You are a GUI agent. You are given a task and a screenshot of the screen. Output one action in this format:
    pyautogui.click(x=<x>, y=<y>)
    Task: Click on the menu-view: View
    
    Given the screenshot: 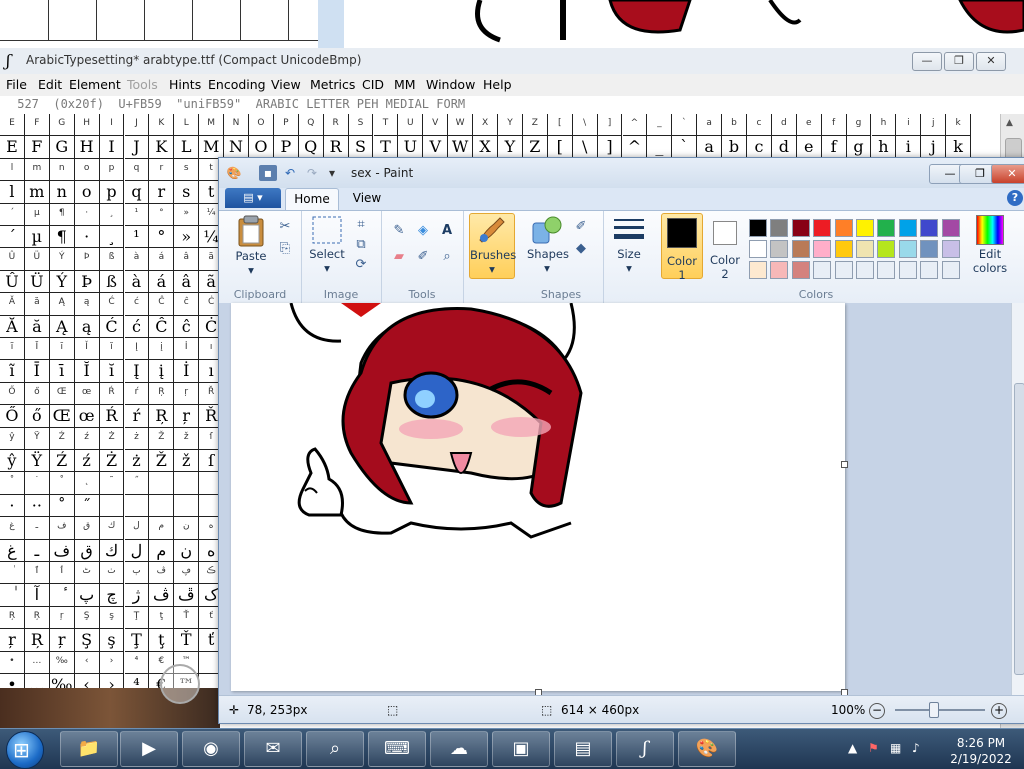 What is the action you would take?
    pyautogui.click(x=286, y=84)
    